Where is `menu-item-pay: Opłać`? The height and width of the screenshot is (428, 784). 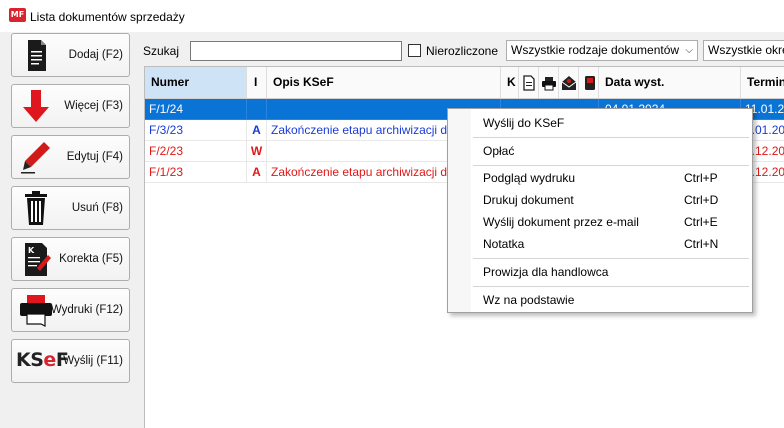 menu-item-pay: Opłać is located at coordinates (600, 151).